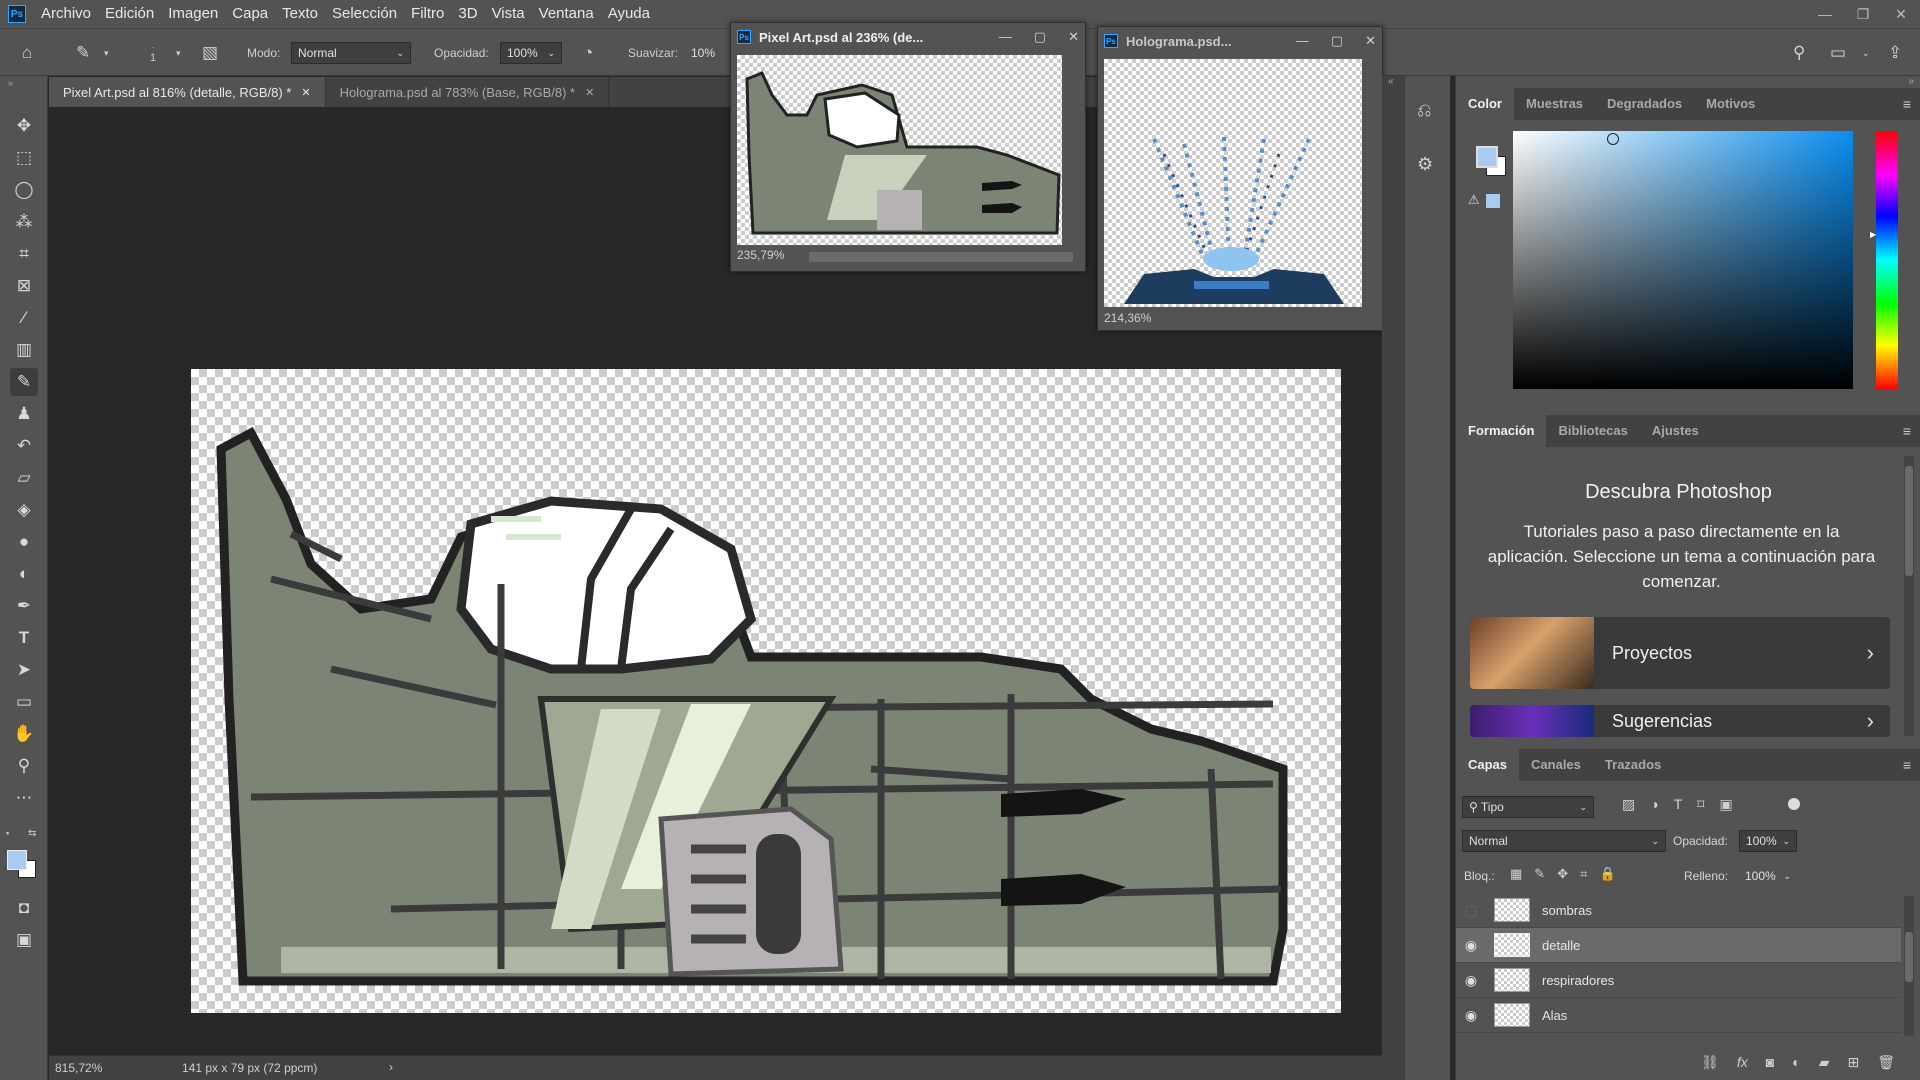 The height and width of the screenshot is (1080, 1920). Describe the element at coordinates (1886, 1062) in the screenshot. I see `delete-layer-icon: 🗑` at that location.